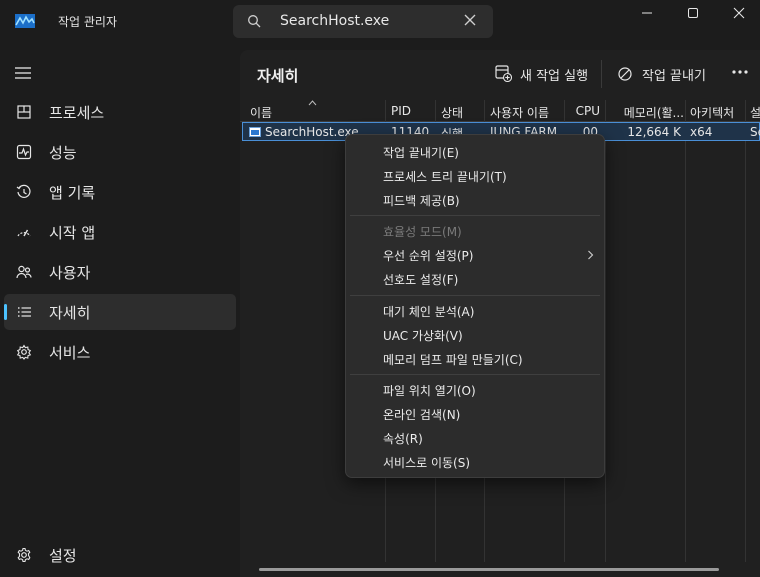 This screenshot has width=760, height=577. I want to click on menu-item-uac-virtualization: UAC 가상화(V), so click(475, 335).